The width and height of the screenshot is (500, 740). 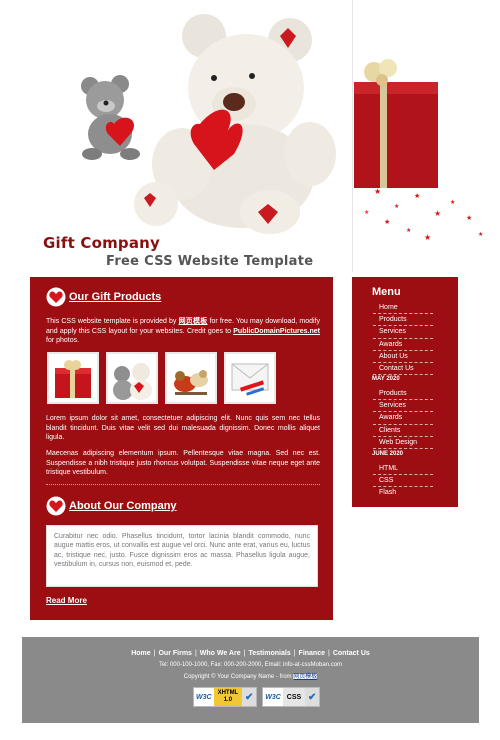 I want to click on archive-label-may: MAY 2020, so click(x=386, y=379).